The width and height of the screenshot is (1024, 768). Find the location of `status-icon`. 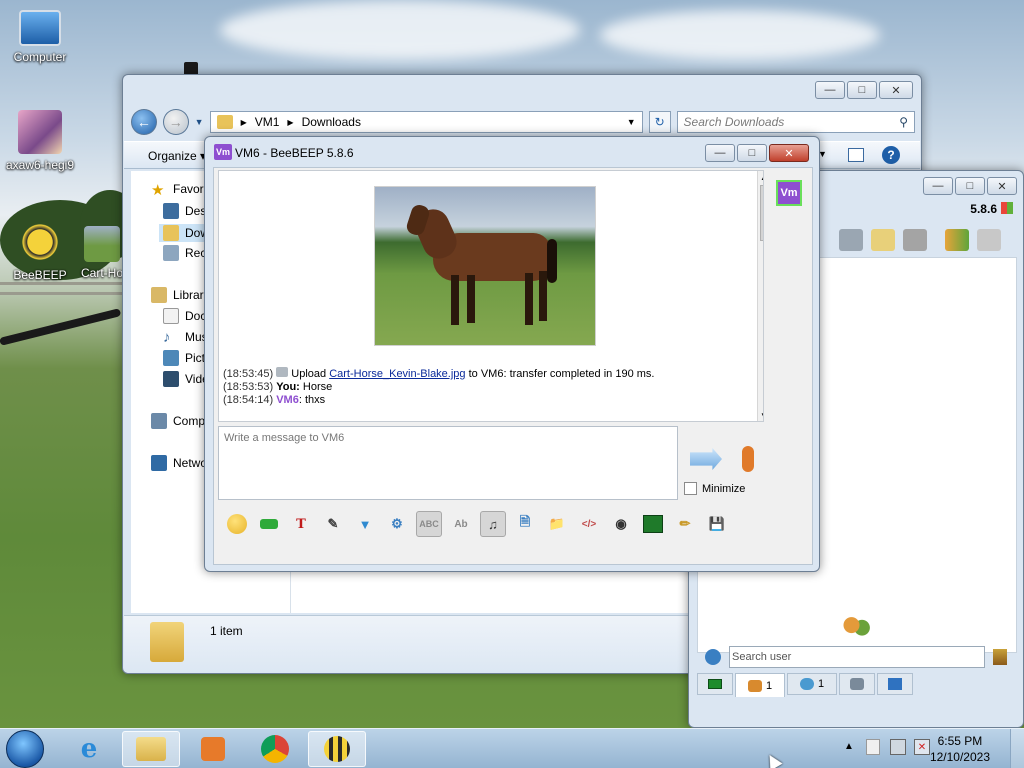

status-icon is located at coordinates (851, 240).